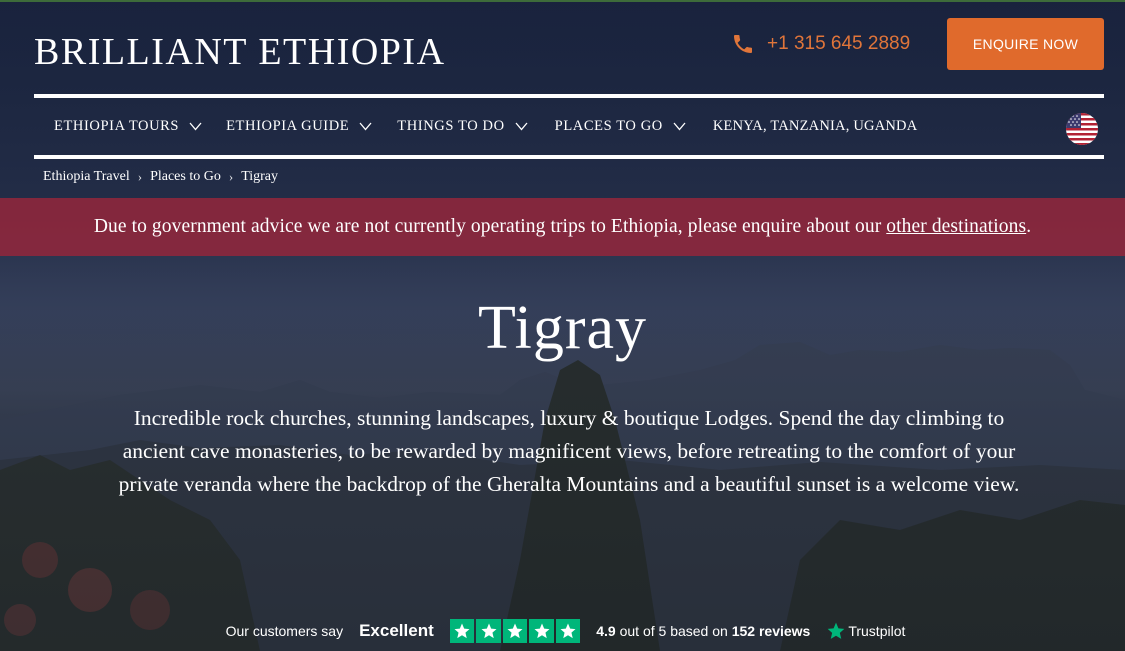 The height and width of the screenshot is (651, 1125). What do you see at coordinates (240, 52) in the screenshot?
I see `site-logo: BRILLIANT ETHIOPIA` at bounding box center [240, 52].